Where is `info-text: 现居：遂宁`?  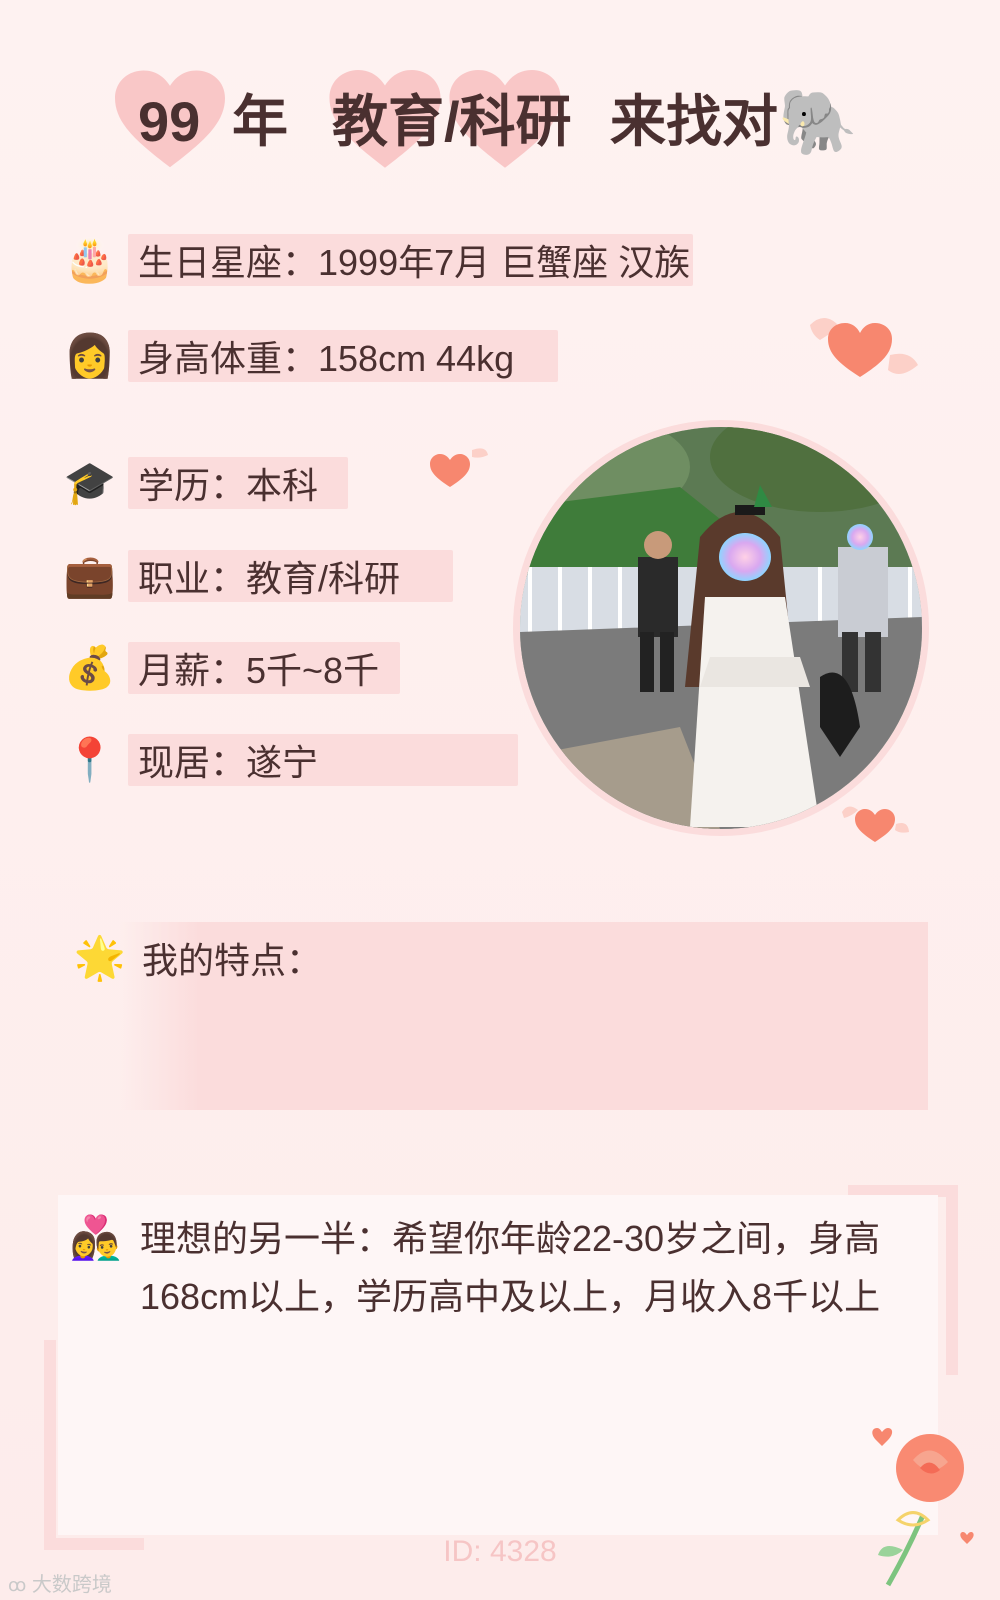 info-text: 现居：遂宁 is located at coordinates (228, 762).